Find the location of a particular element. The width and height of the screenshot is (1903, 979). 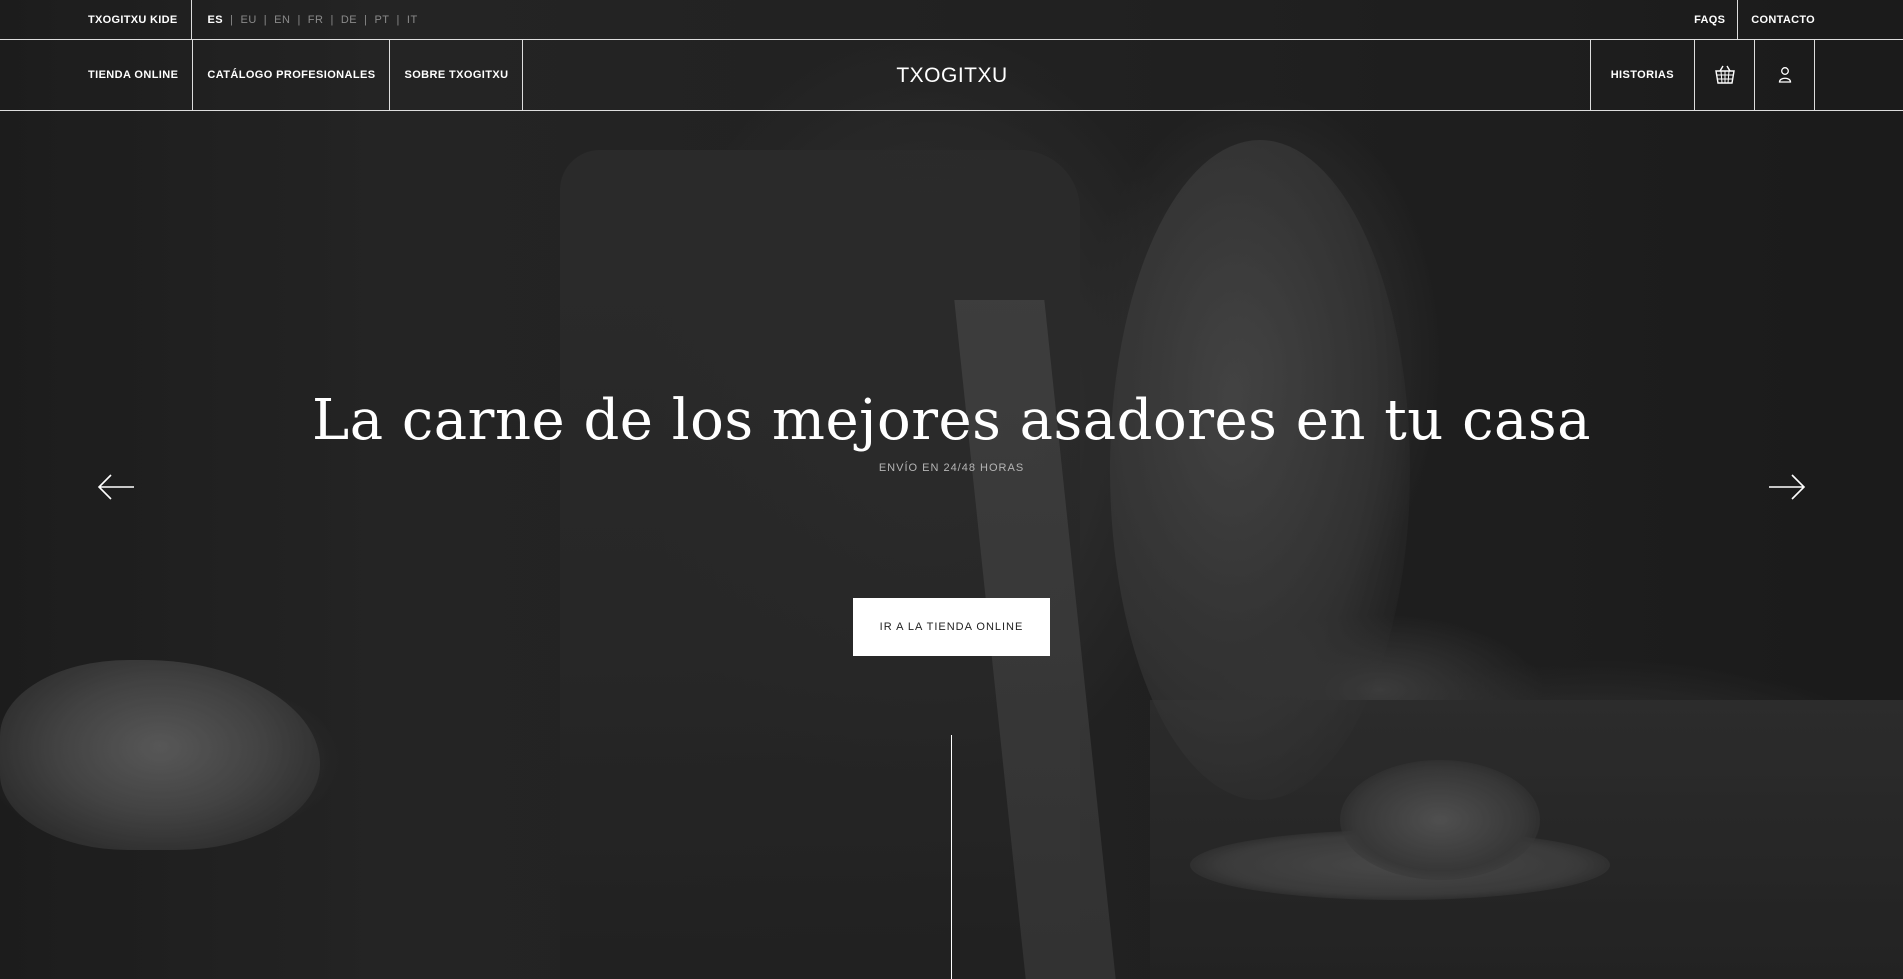

scroll-indicator-line is located at coordinates (951, 857).